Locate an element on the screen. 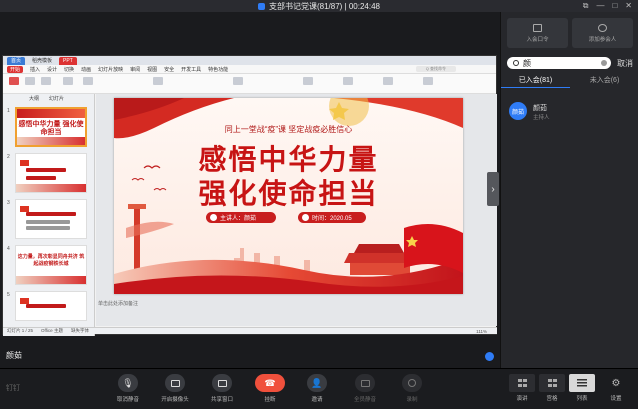  hang-up-button: ☎ 挂断 is located at coordinates (270, 391).